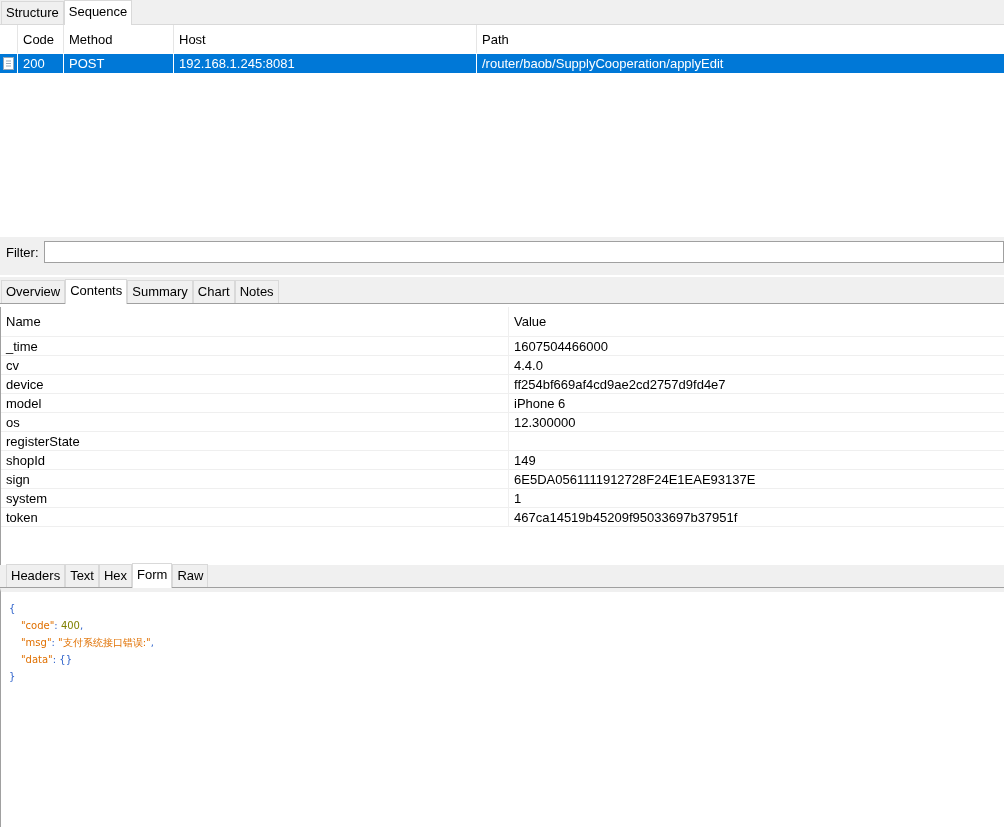 This screenshot has width=1004, height=827. I want to click on column-header: Name, so click(255, 321).